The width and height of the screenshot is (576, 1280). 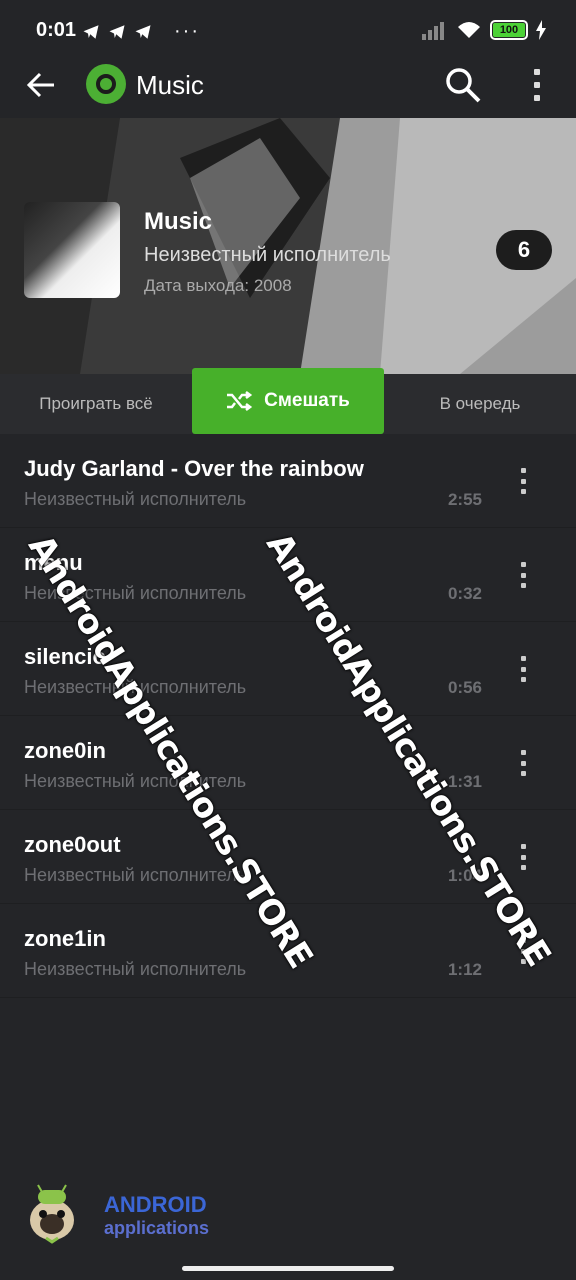 What do you see at coordinates (170, 85) in the screenshot?
I see `app-title: Music` at bounding box center [170, 85].